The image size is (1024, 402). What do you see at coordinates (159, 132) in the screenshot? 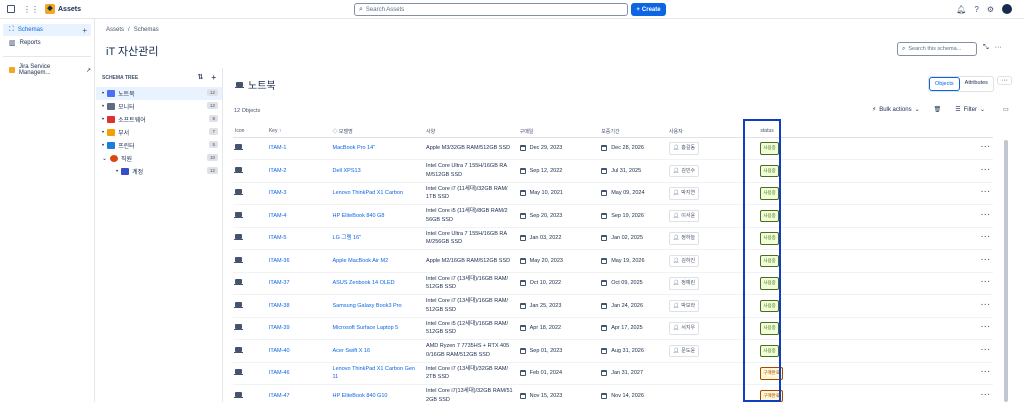
I see `tree-item-department: • 부서 7` at bounding box center [159, 132].